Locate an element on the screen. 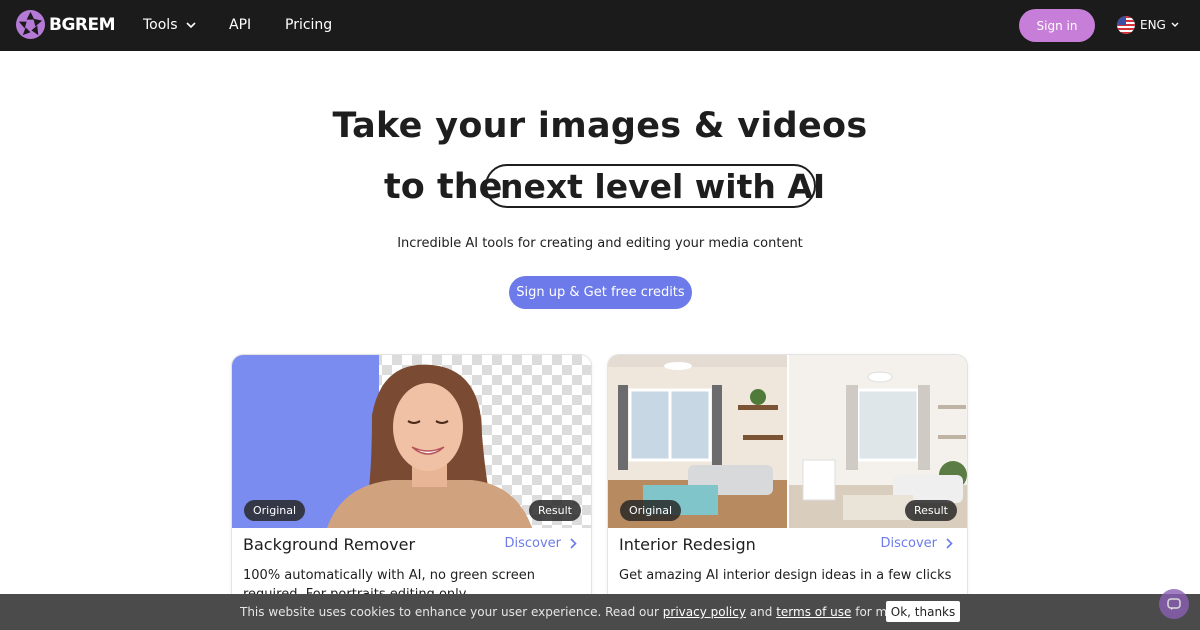 The width and height of the screenshot is (1200, 630). hero-title-line1: Take your images & videos is located at coordinates (600, 126).